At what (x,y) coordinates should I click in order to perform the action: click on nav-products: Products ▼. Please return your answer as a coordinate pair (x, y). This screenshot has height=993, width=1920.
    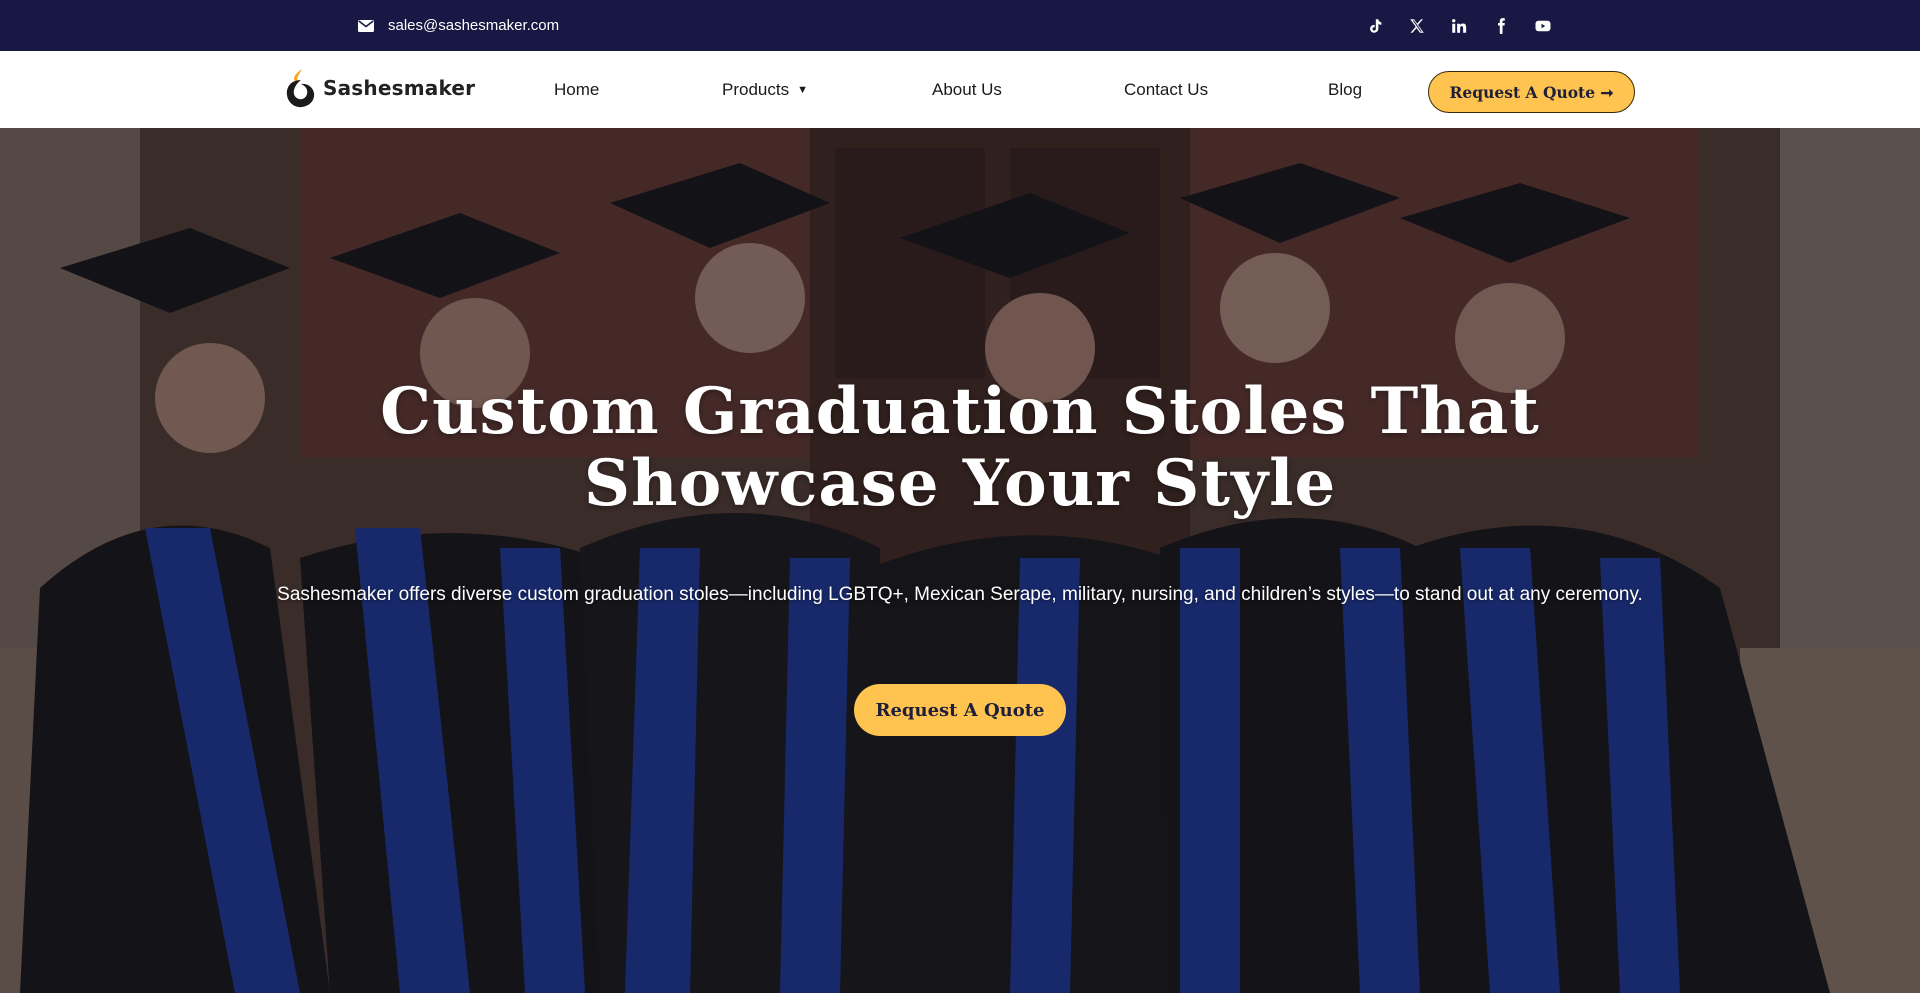
    Looking at the image, I should click on (765, 89).